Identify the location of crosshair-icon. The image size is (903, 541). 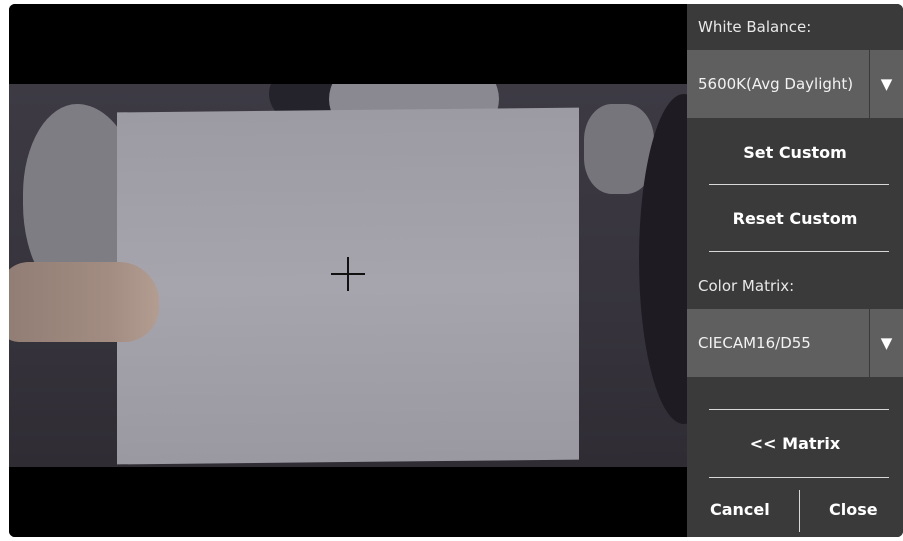
(348, 274).